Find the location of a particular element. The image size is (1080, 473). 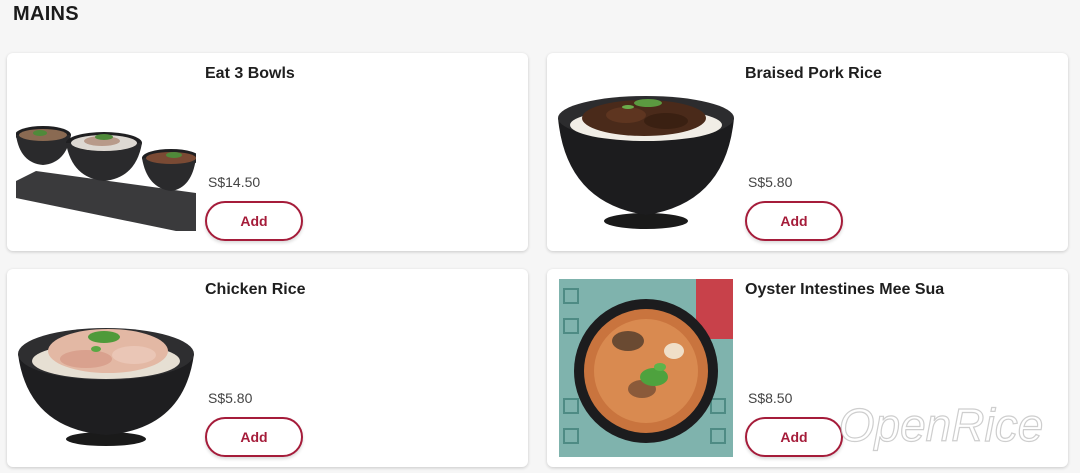

watermark-text: OpenRice is located at coordinates (941, 425).